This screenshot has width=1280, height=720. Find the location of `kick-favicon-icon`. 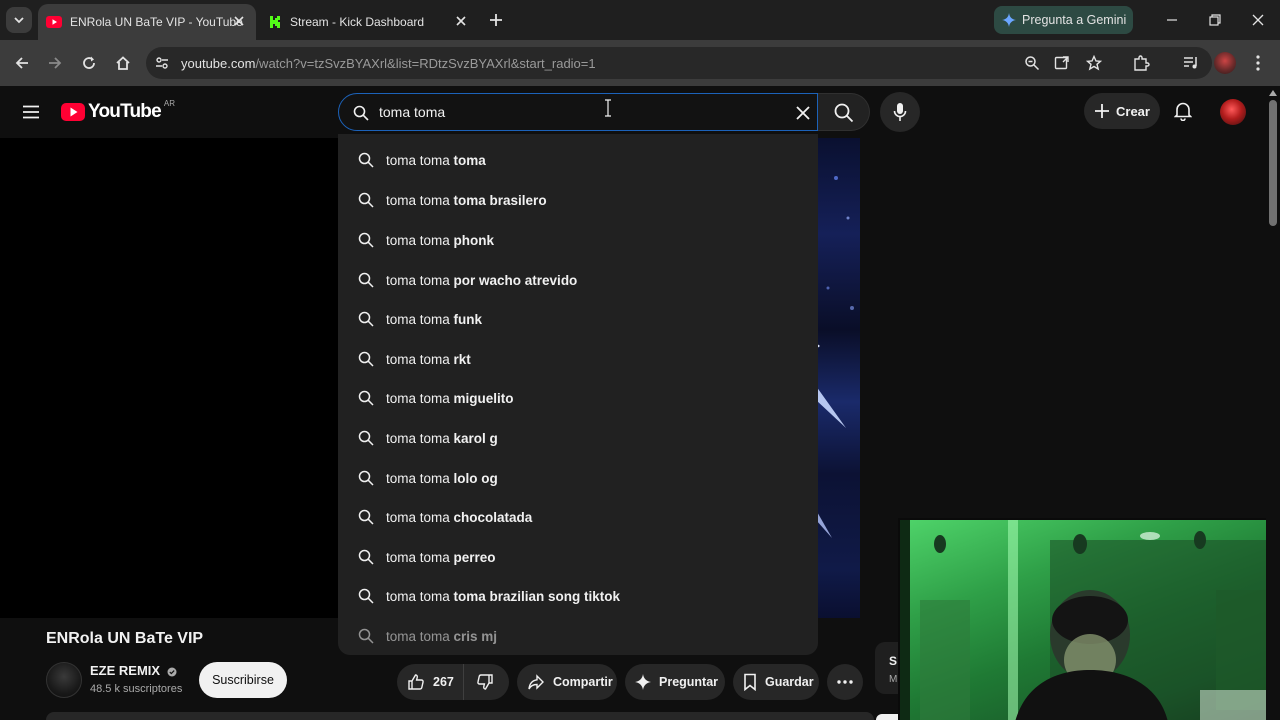

kick-favicon-icon is located at coordinates (275, 22).